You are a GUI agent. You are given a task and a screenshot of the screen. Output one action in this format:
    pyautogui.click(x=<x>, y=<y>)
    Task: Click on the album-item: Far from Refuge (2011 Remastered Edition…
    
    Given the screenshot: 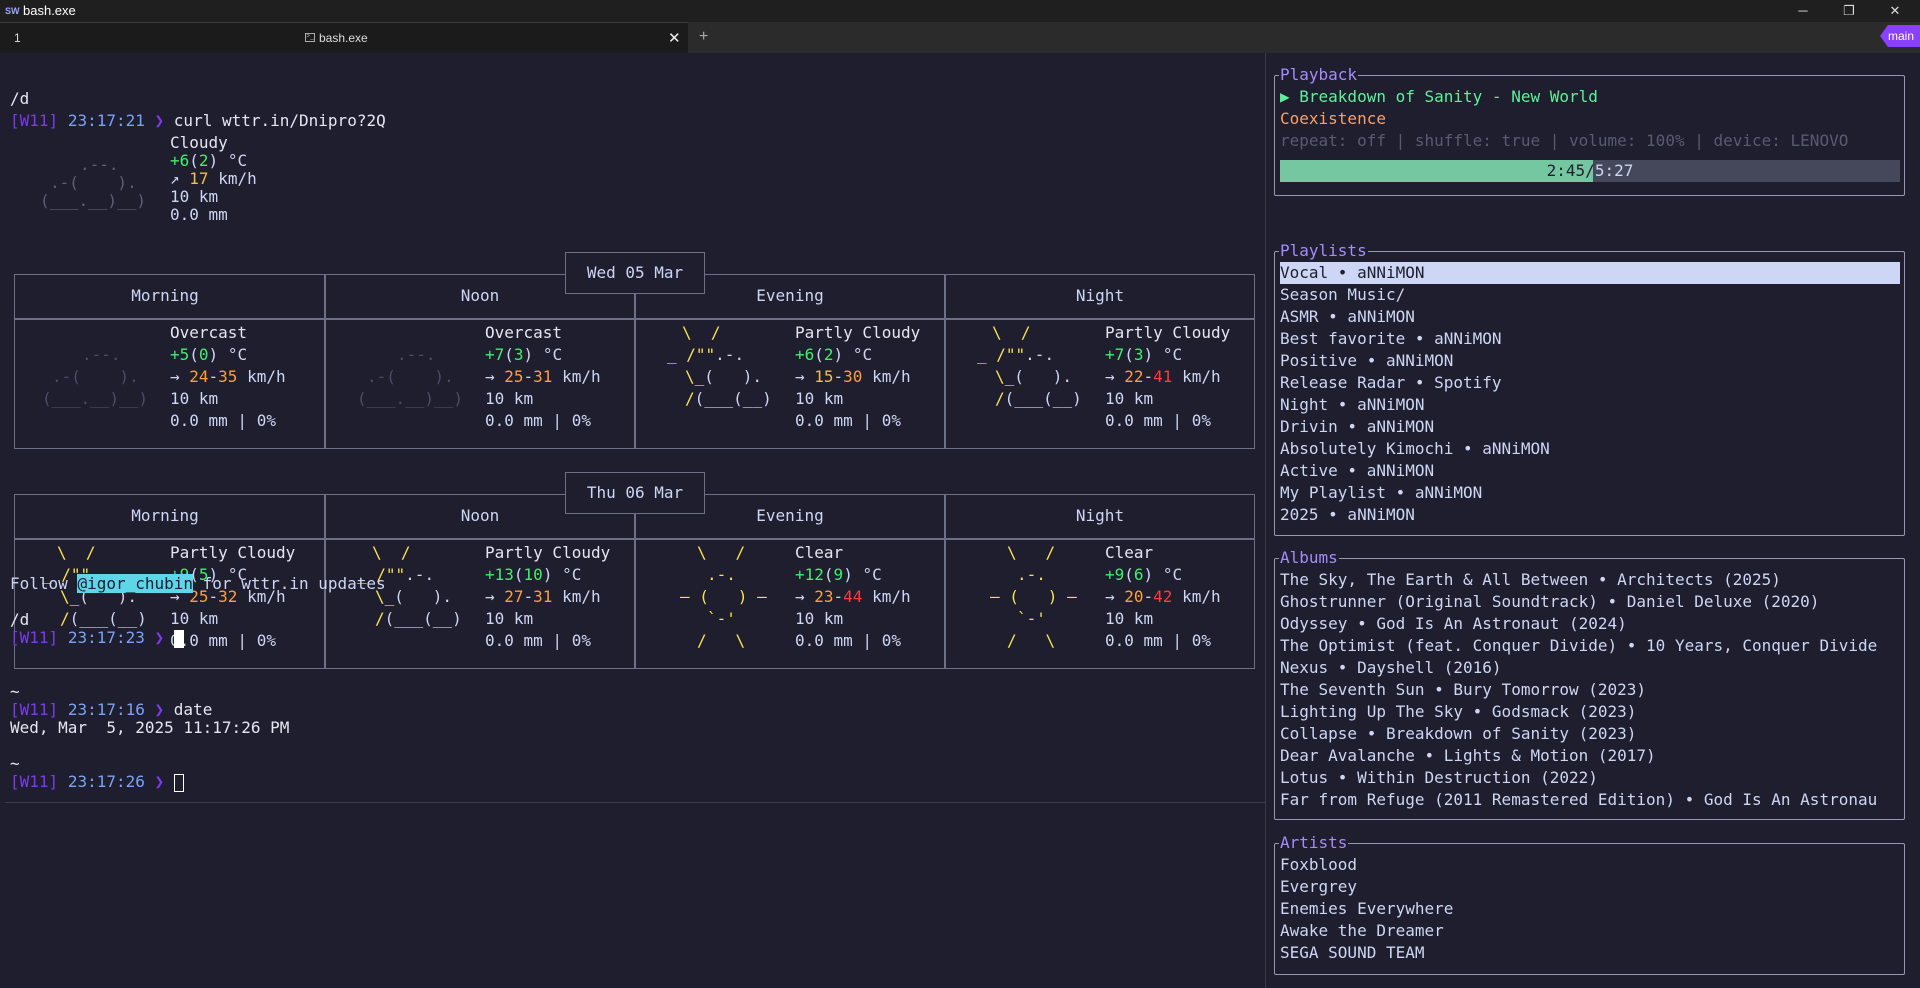 What is the action you would take?
    pyautogui.click(x=1590, y=800)
    